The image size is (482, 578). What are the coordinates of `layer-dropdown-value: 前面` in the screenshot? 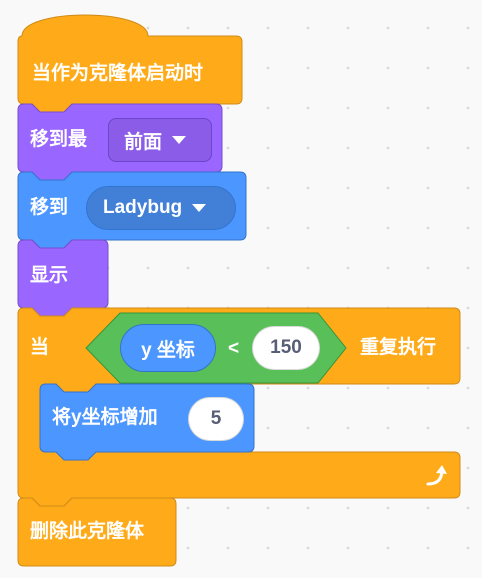 It's located at (143, 142).